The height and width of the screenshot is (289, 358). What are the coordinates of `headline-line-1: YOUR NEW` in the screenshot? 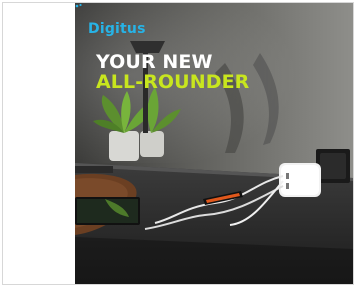 It's located at (154, 62).